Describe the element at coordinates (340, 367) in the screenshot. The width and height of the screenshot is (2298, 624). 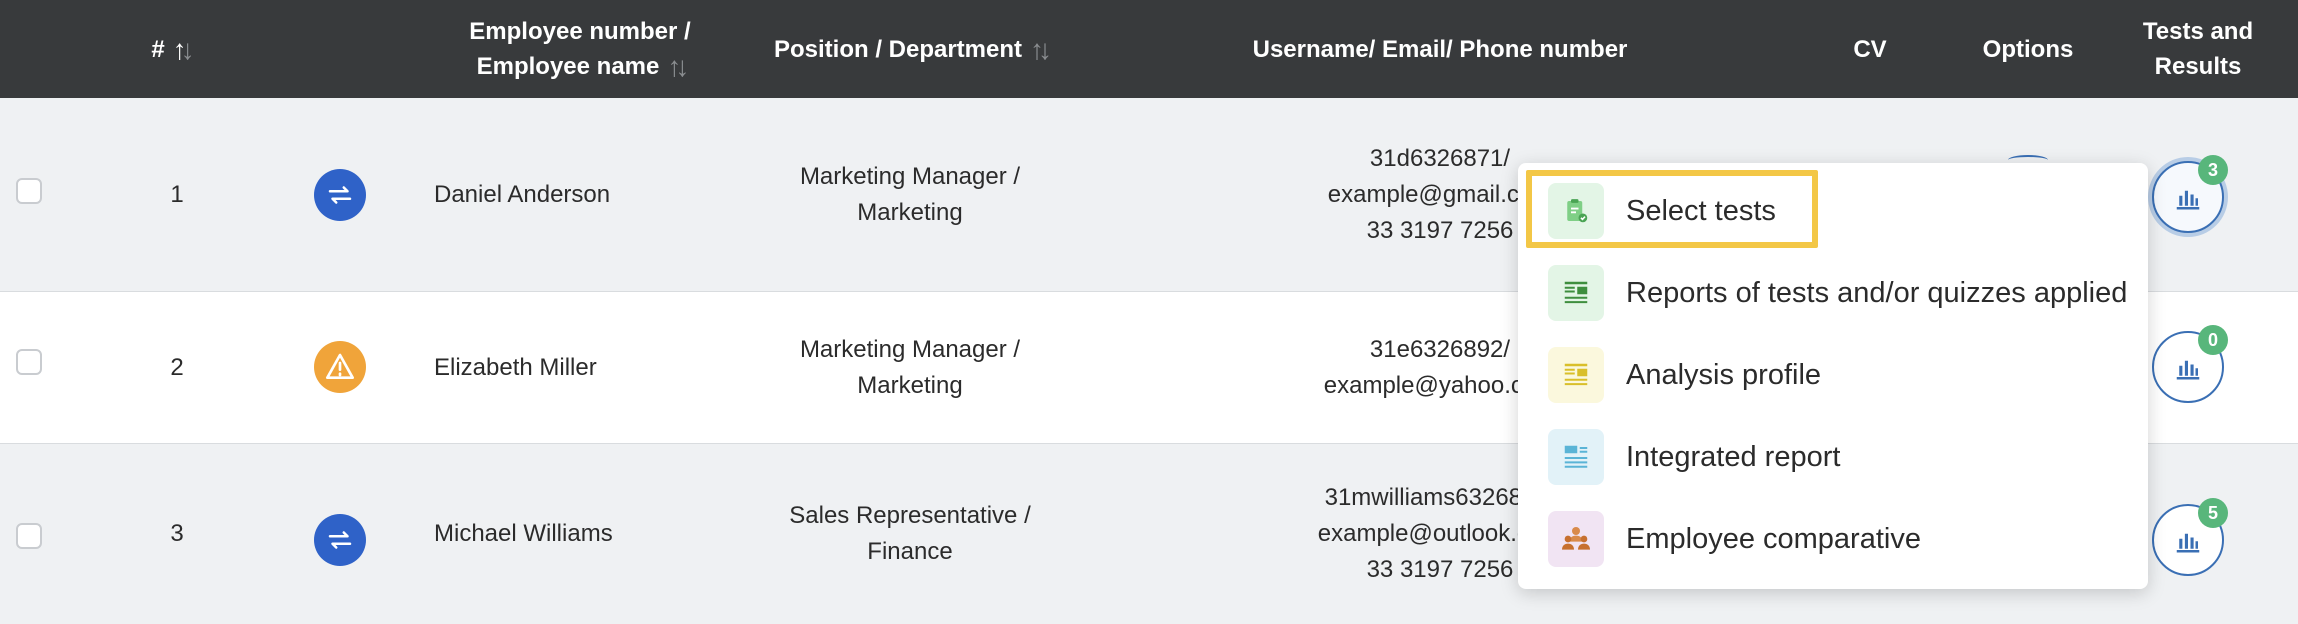
I see `warning-icon` at that location.